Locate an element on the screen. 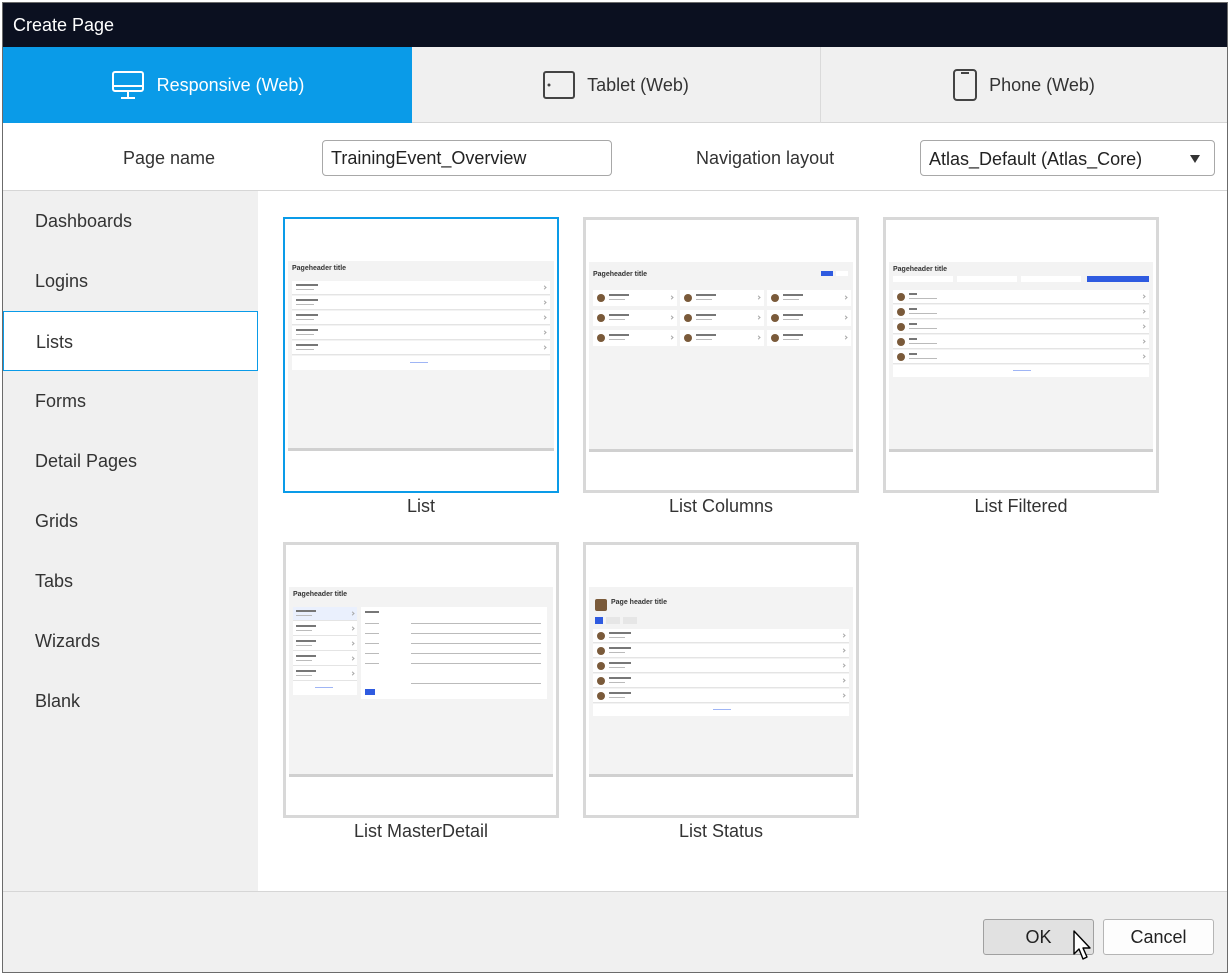 This screenshot has height=975, width=1230. template-list-filtered: Pageheader title List Filtered is located at coordinates (1021, 367).